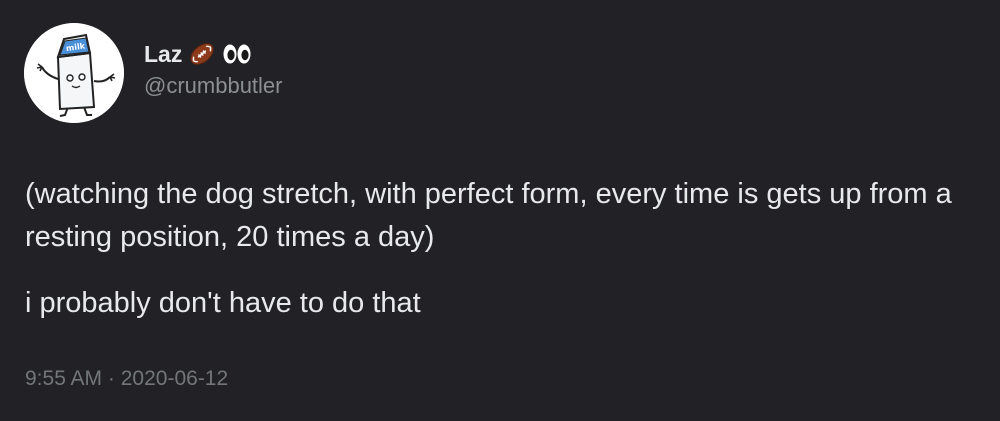  I want to click on tweet-timestamp: 9:55 AM · 2020-06-12, so click(126, 379).